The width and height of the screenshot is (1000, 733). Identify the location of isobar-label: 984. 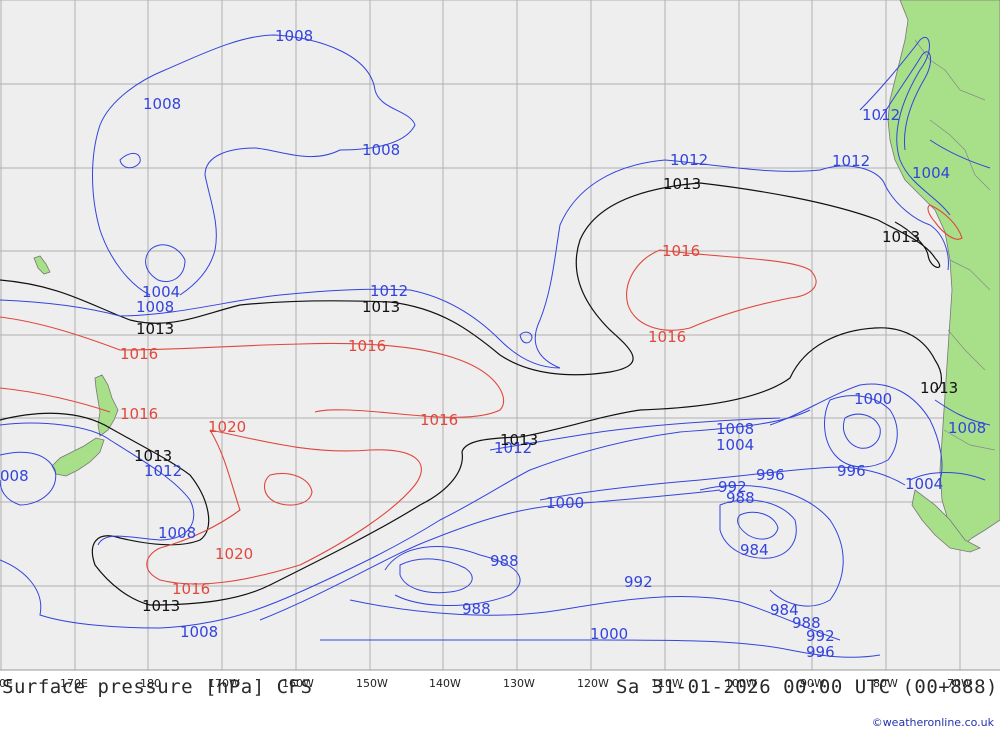
(754, 550).